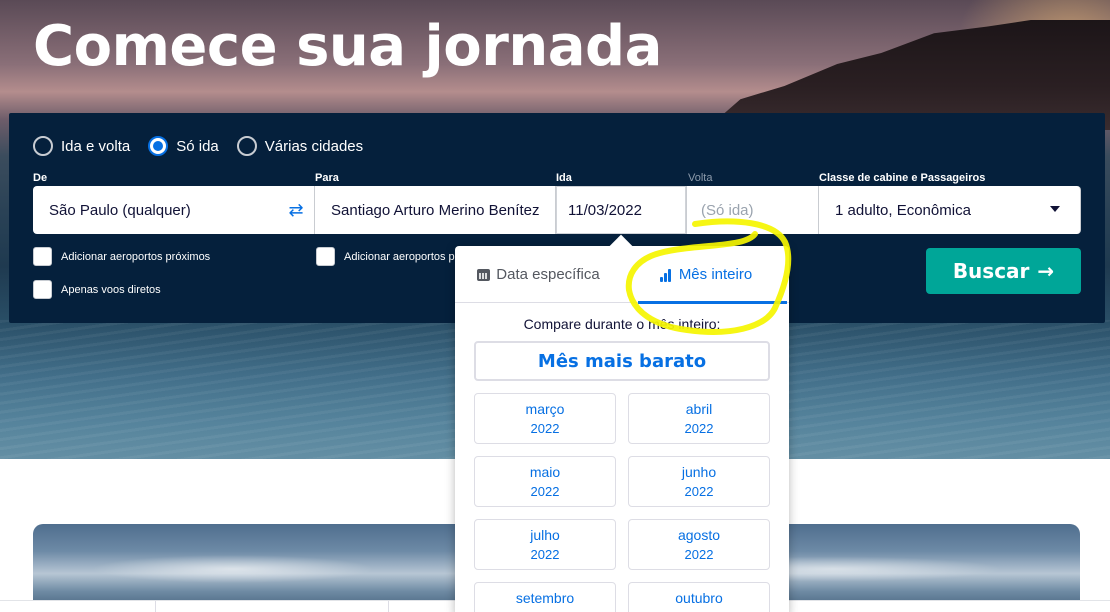 The height and width of the screenshot is (612, 1110). I want to click on month-button-october: outubro 2022, so click(699, 597).